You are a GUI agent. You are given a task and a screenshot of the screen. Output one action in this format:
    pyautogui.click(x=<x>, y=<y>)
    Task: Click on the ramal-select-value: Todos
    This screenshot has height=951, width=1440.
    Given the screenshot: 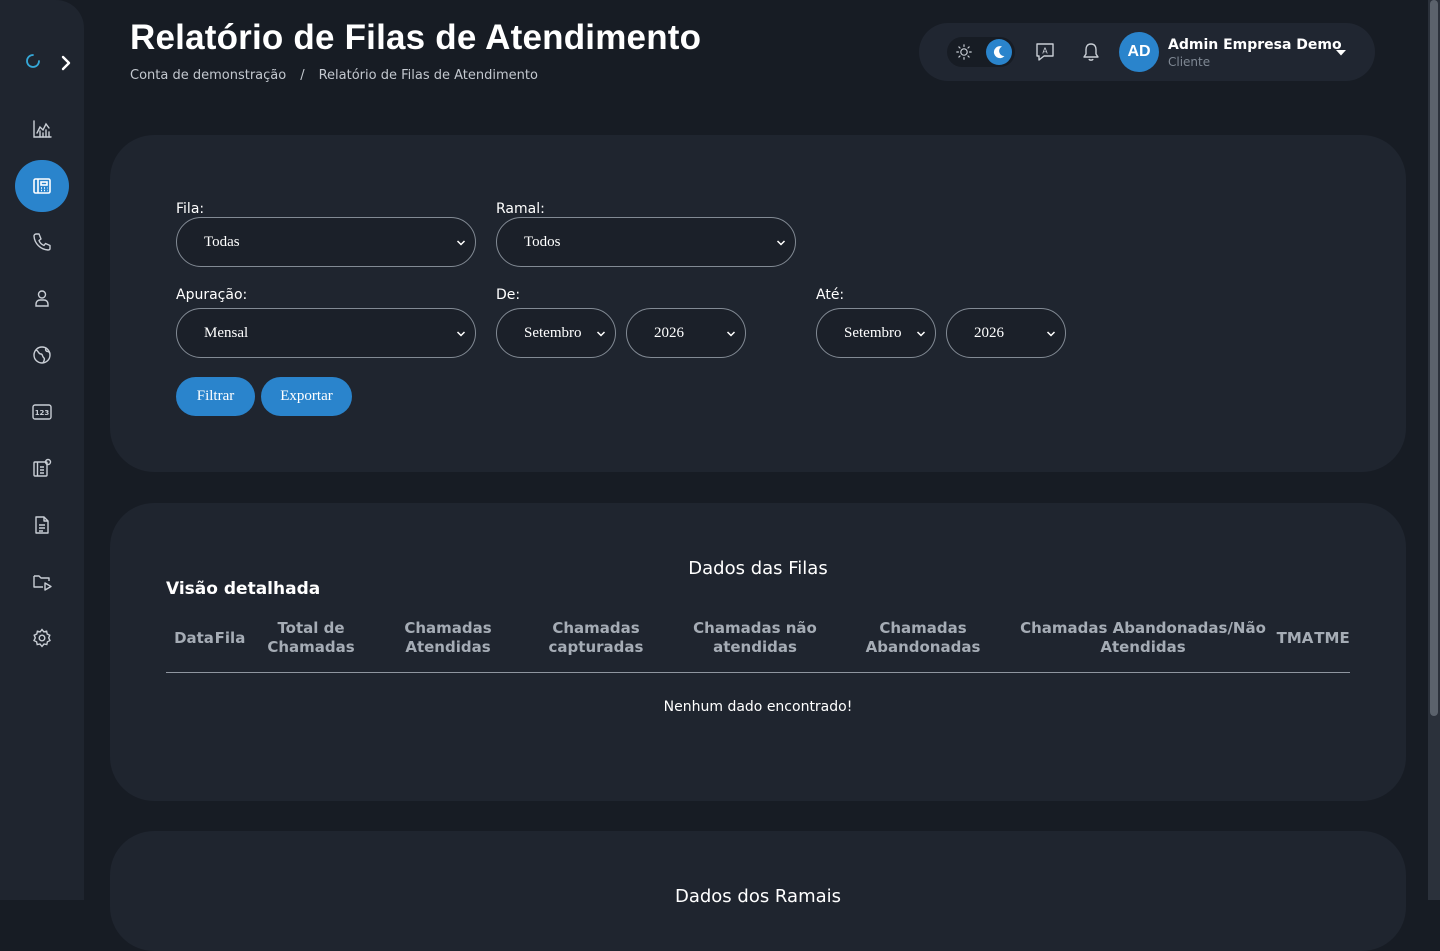 What is the action you would take?
    pyautogui.click(x=542, y=241)
    